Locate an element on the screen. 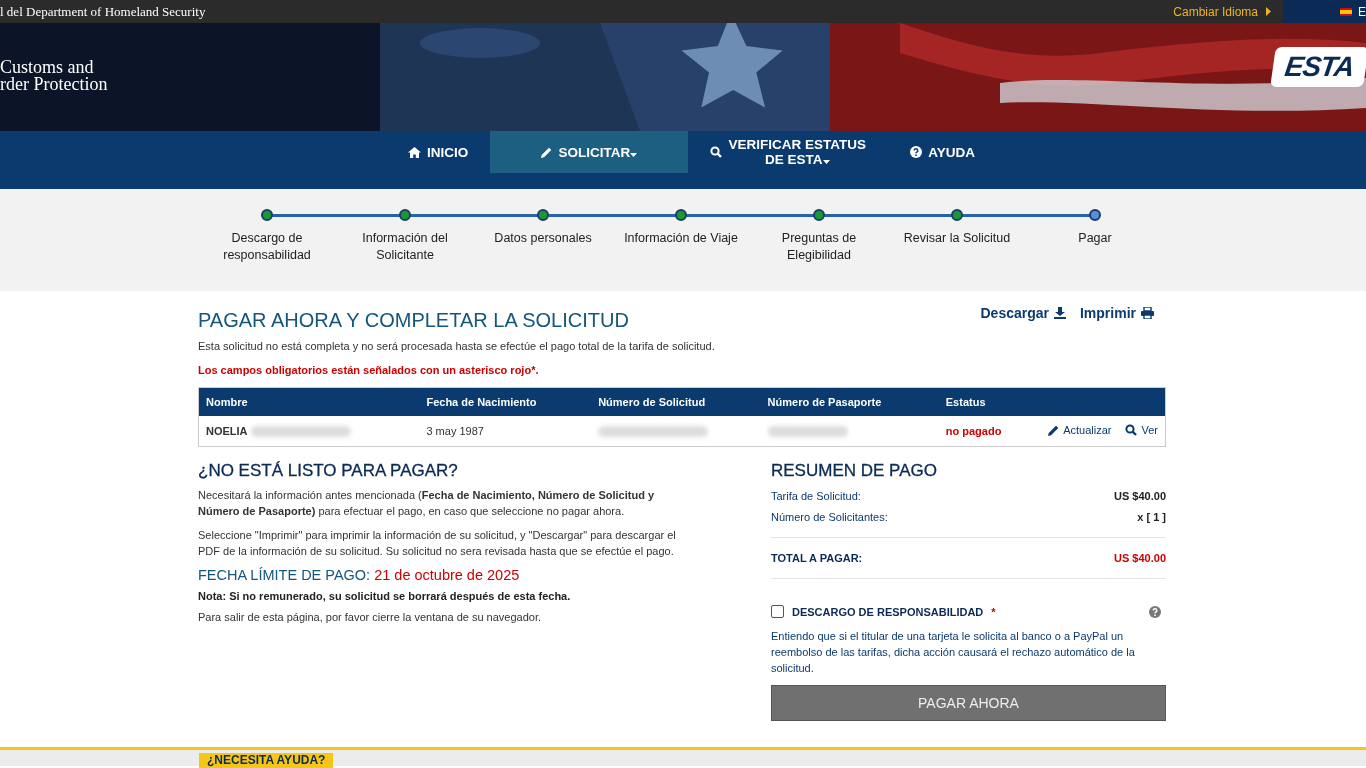 The height and width of the screenshot is (768, 1366). esta-logo: ESTA is located at coordinates (1318, 67).